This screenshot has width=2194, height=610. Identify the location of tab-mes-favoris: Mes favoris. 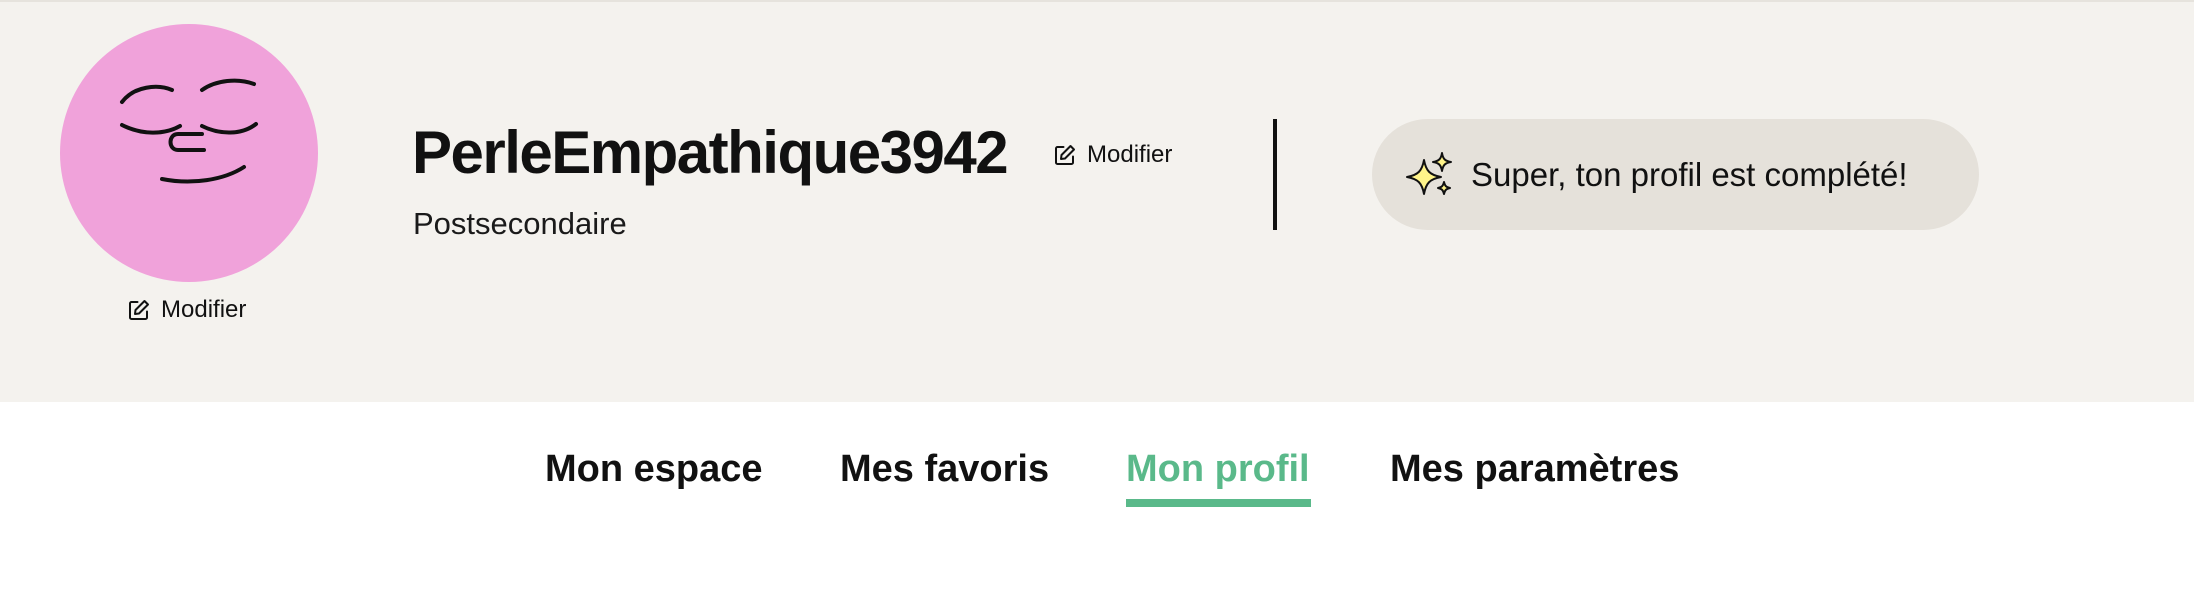
(944, 469).